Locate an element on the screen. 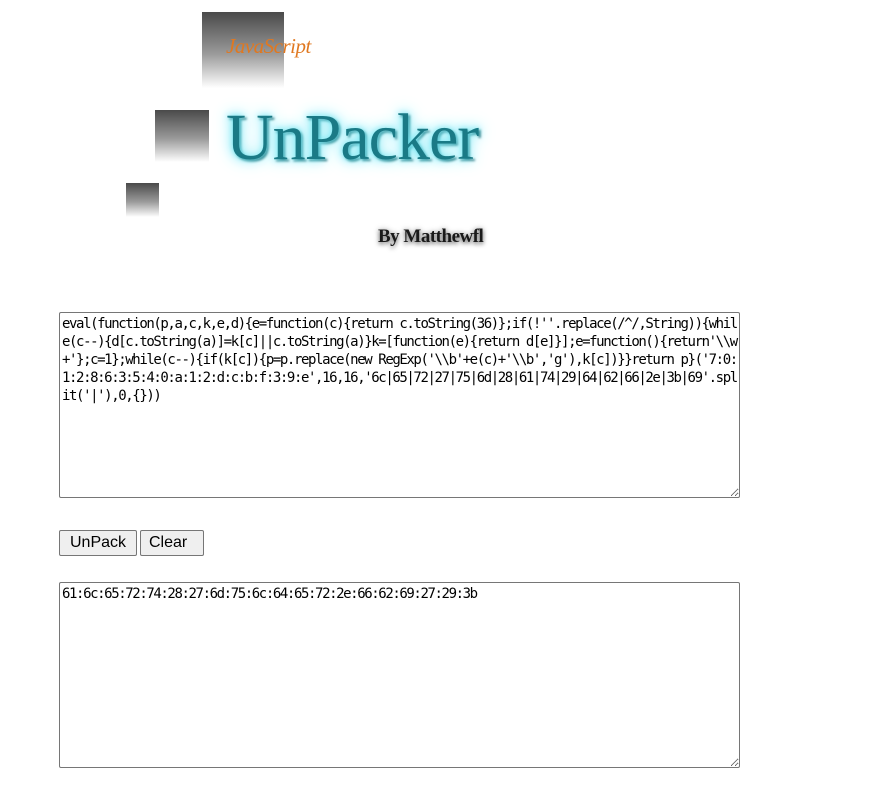  logo-byline: By Matthewfl is located at coordinates (431, 236).